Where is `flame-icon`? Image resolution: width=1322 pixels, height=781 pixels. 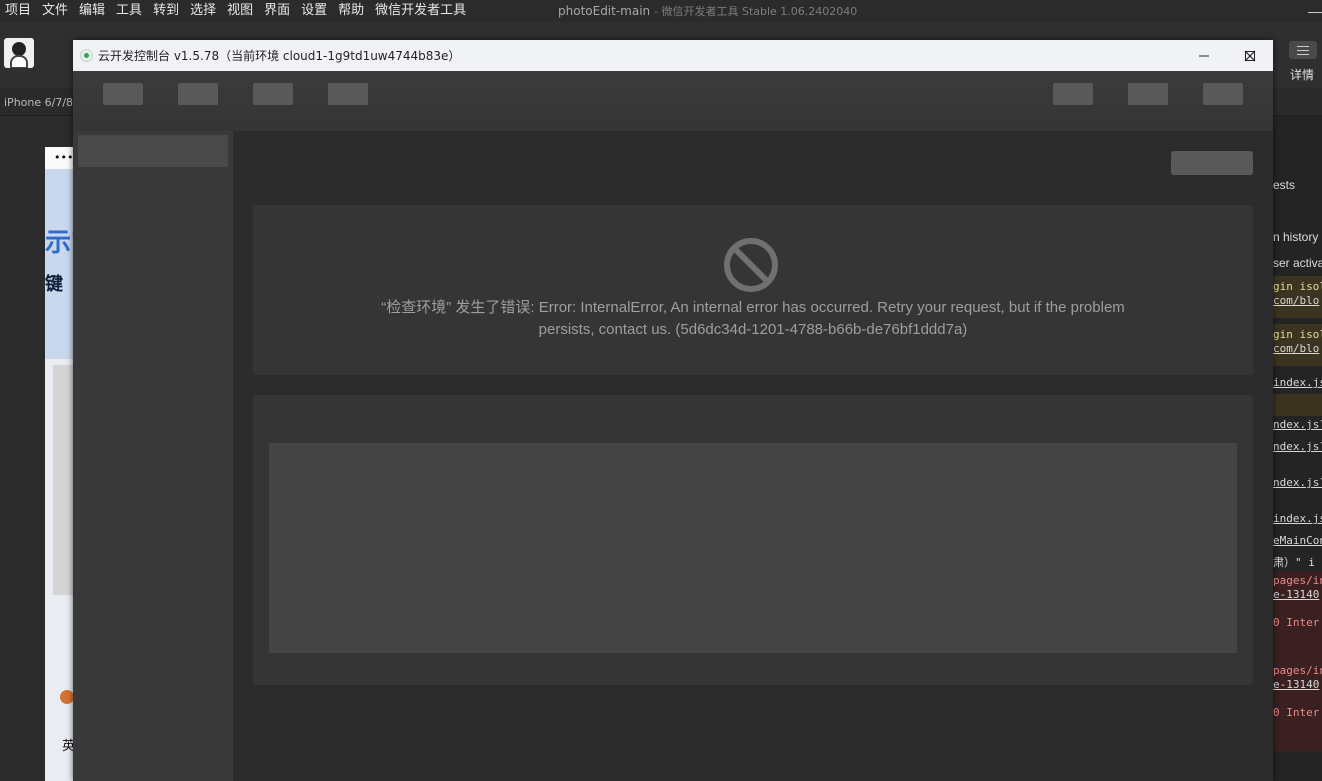 flame-icon is located at coordinates (67, 697).